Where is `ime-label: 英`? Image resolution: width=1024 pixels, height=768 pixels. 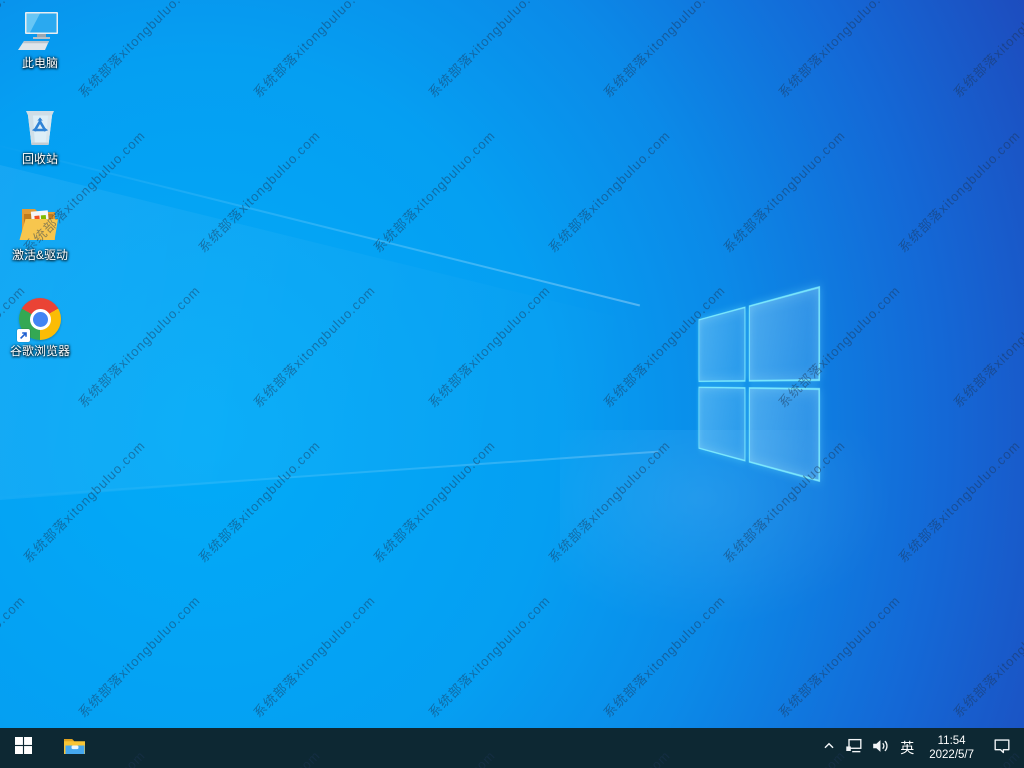
ime-label: 英 is located at coordinates (907, 748).